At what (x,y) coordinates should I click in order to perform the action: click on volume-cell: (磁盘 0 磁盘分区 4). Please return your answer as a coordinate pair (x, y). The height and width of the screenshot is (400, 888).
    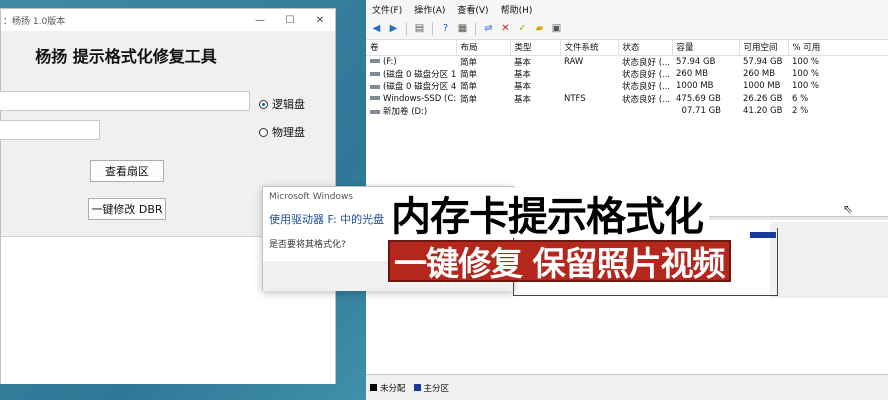
    Looking at the image, I should click on (411, 86).